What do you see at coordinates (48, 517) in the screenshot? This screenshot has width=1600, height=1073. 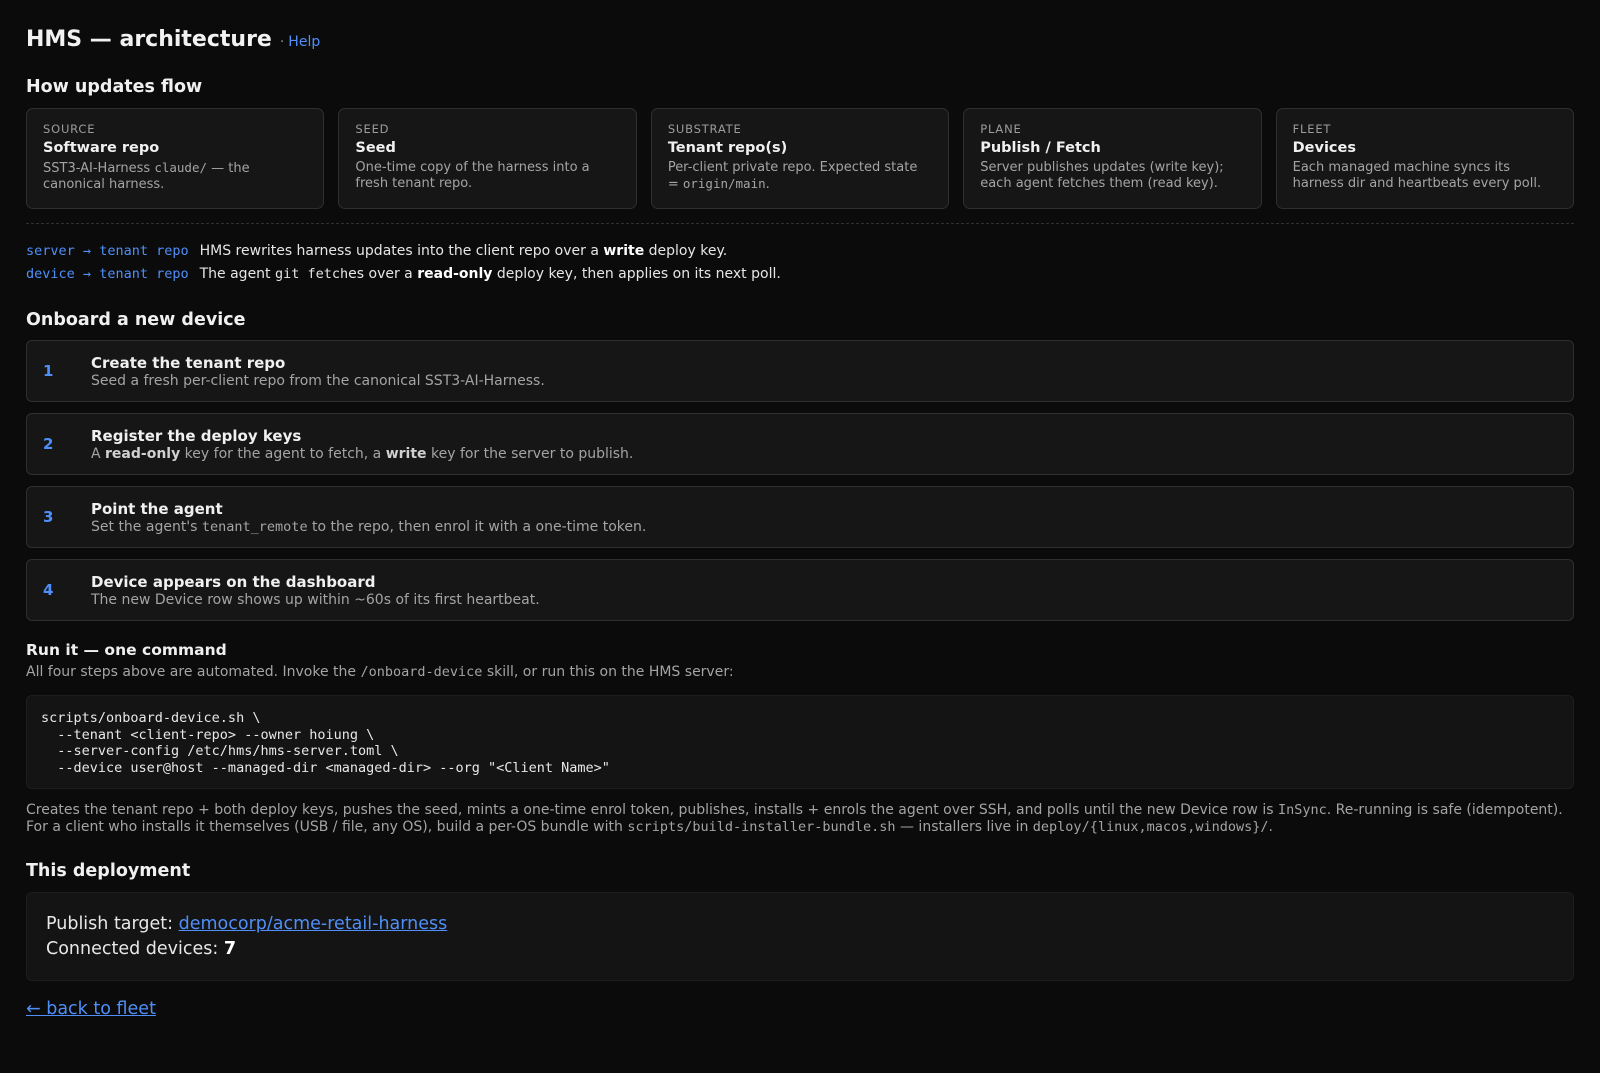 I see `step-number: 3` at bounding box center [48, 517].